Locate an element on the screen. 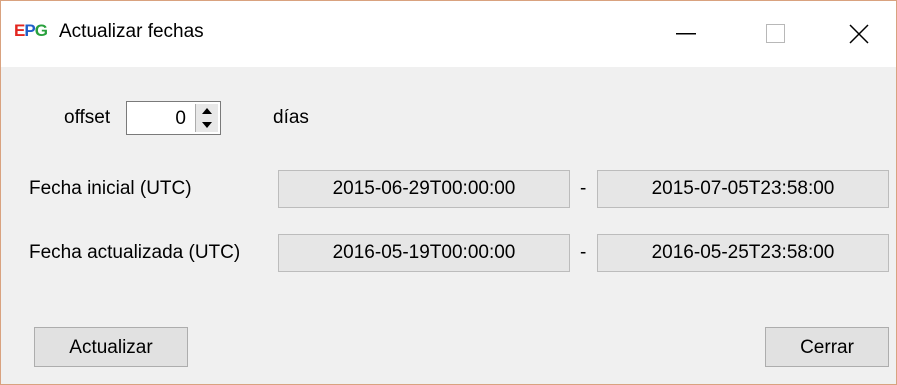 The image size is (897, 385). close-icon is located at coordinates (858, 34).